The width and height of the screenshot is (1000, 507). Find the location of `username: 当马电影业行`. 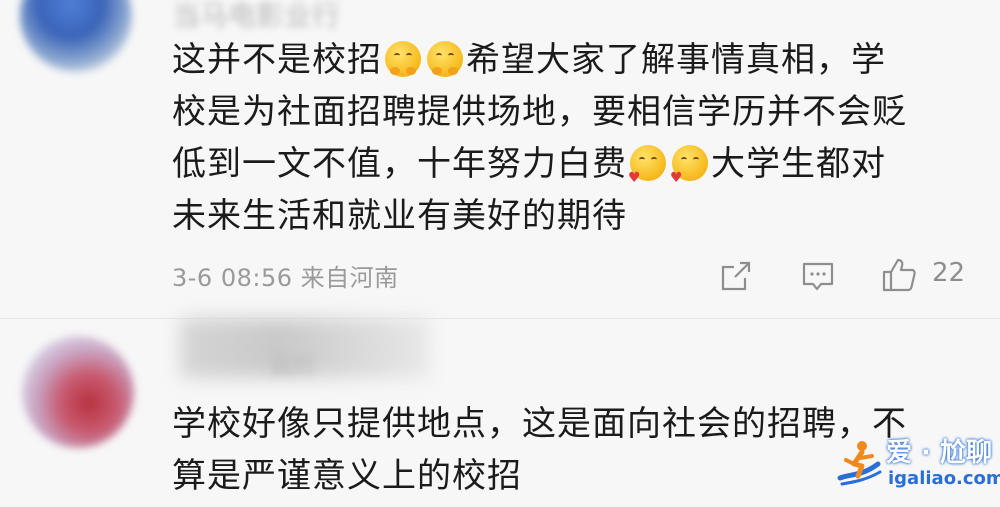

username: 当马电影业行 is located at coordinates (256, 17).